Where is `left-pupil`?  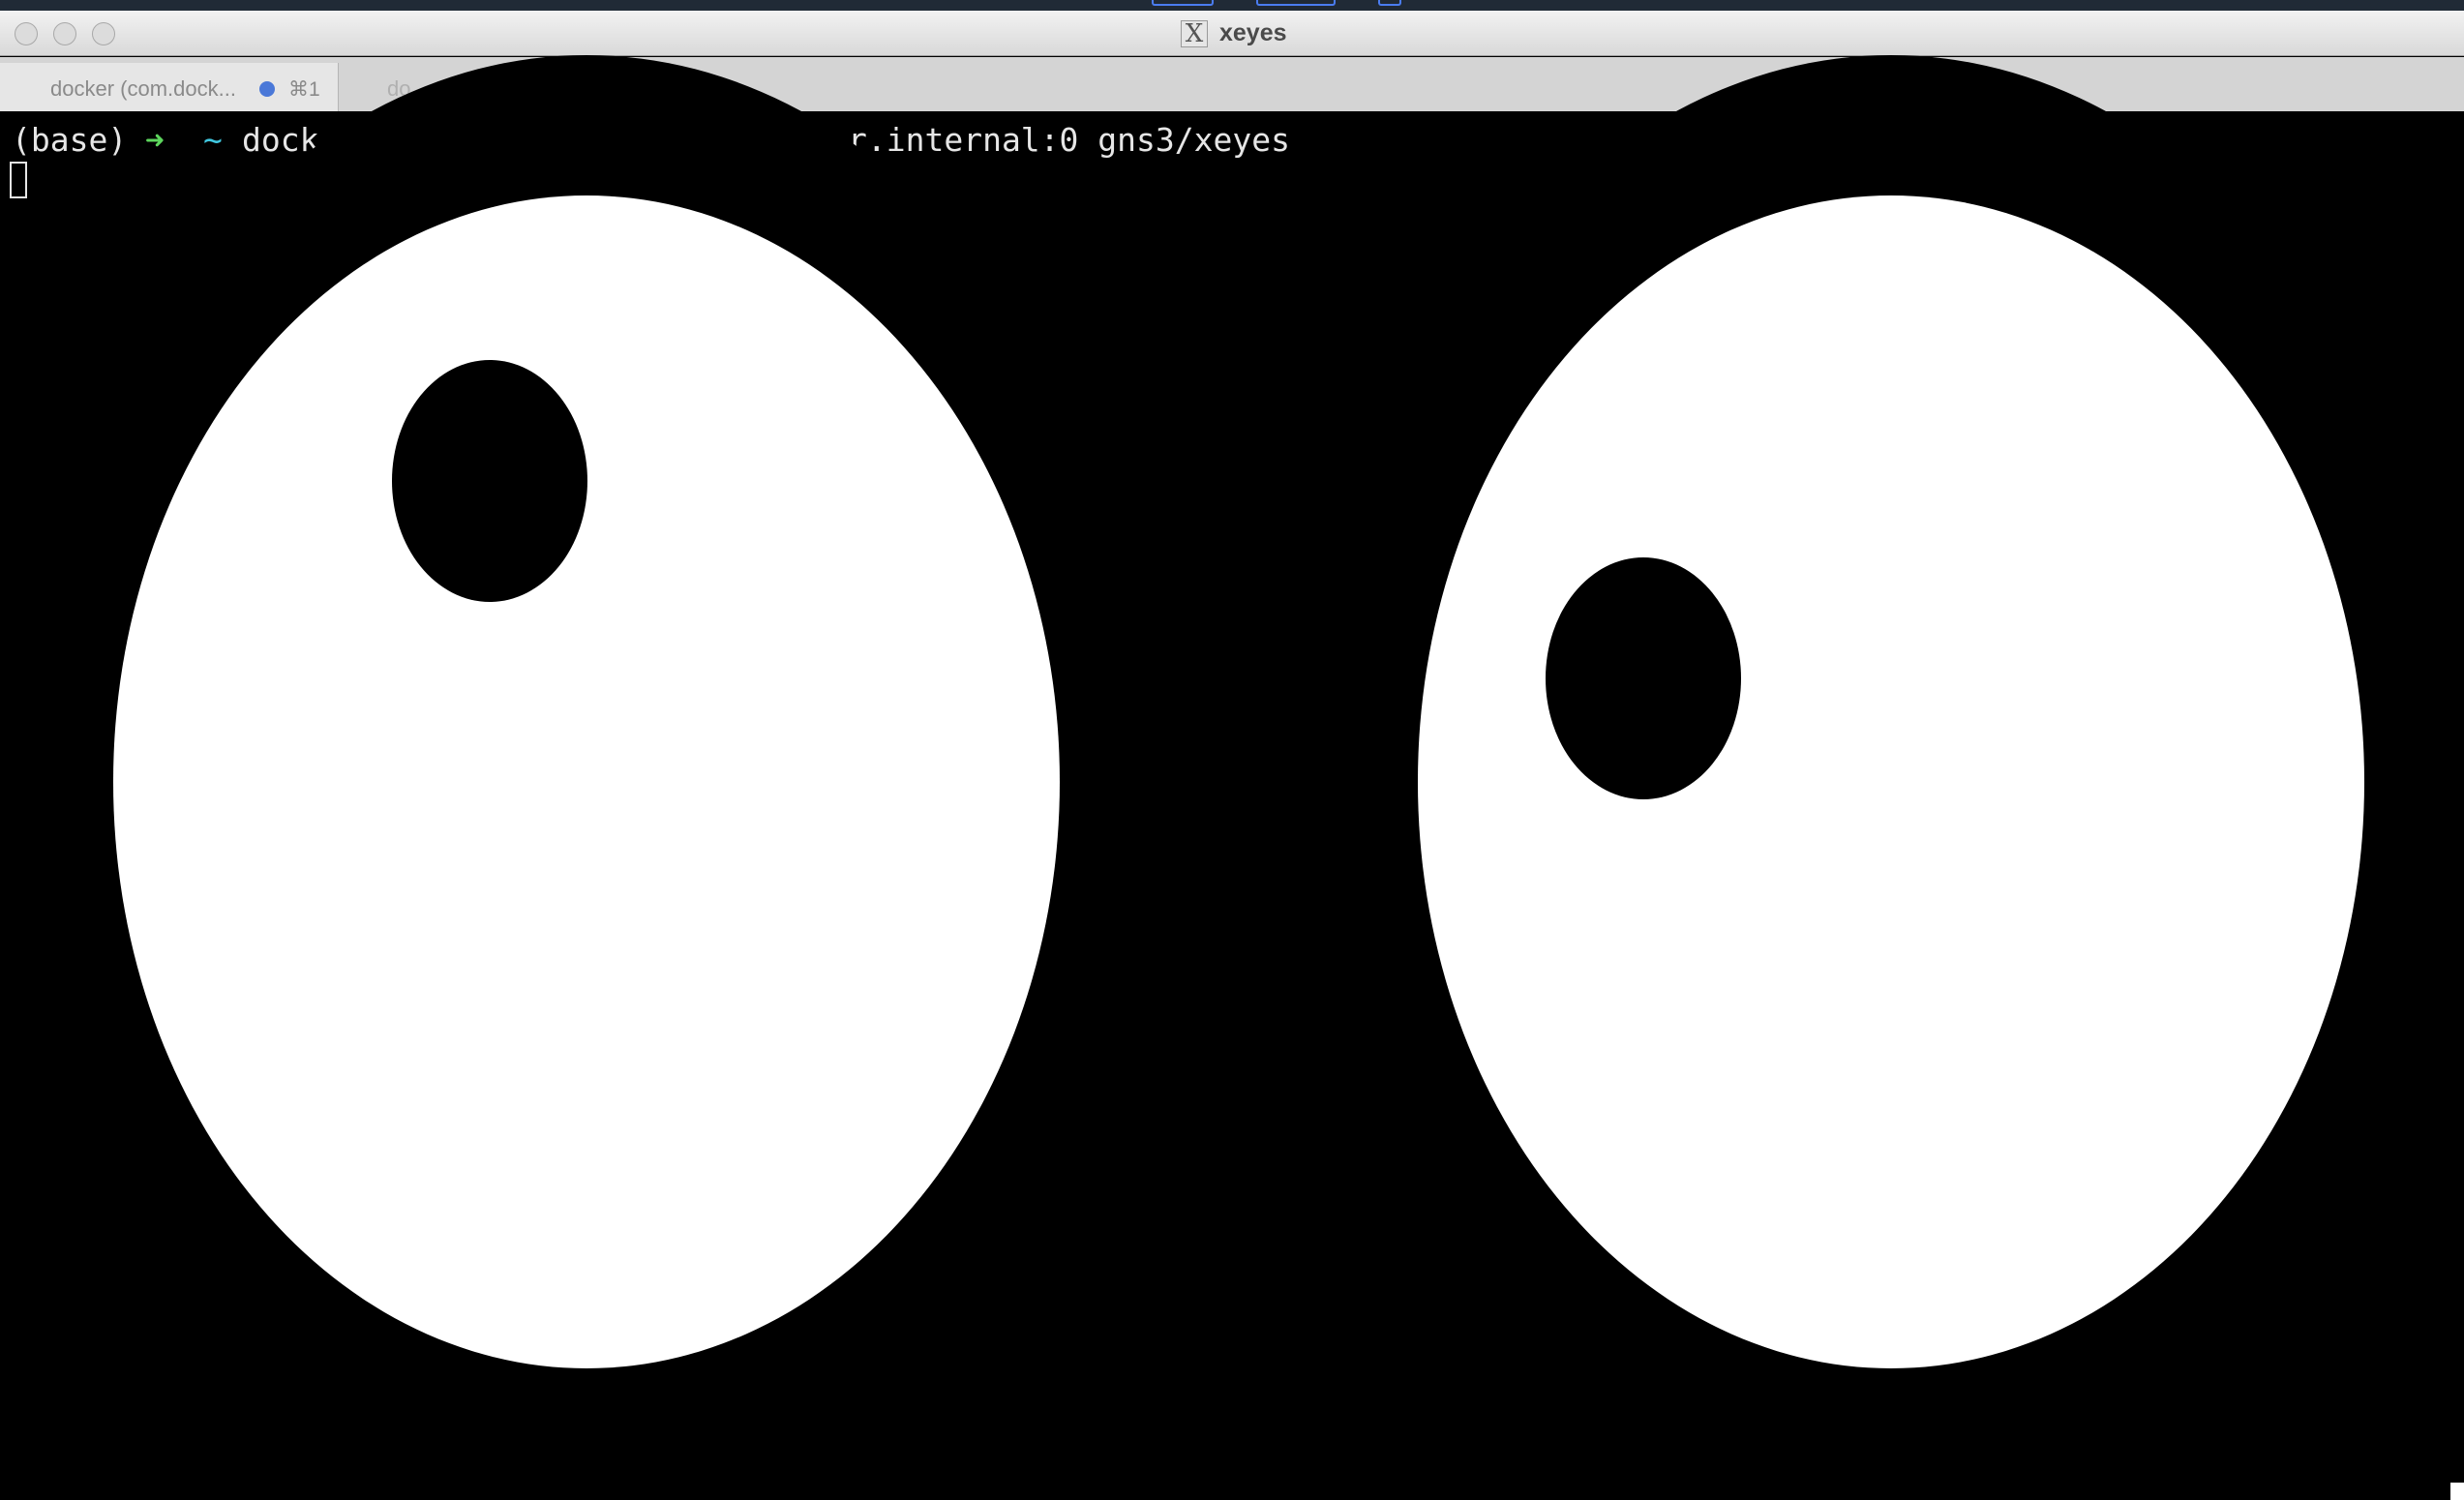
left-pupil is located at coordinates (489, 481).